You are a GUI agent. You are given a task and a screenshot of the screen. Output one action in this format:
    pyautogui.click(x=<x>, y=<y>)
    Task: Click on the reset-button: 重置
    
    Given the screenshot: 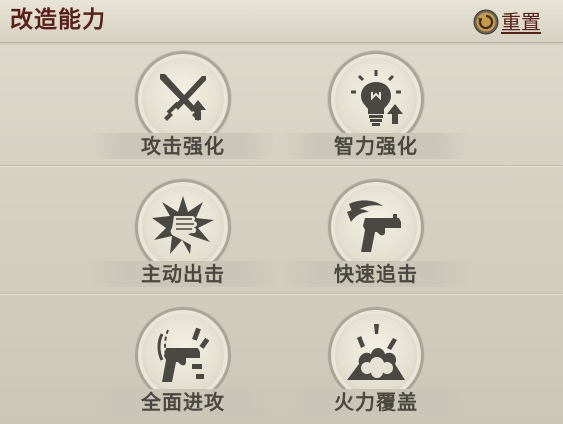 What is the action you would take?
    pyautogui.click(x=507, y=22)
    